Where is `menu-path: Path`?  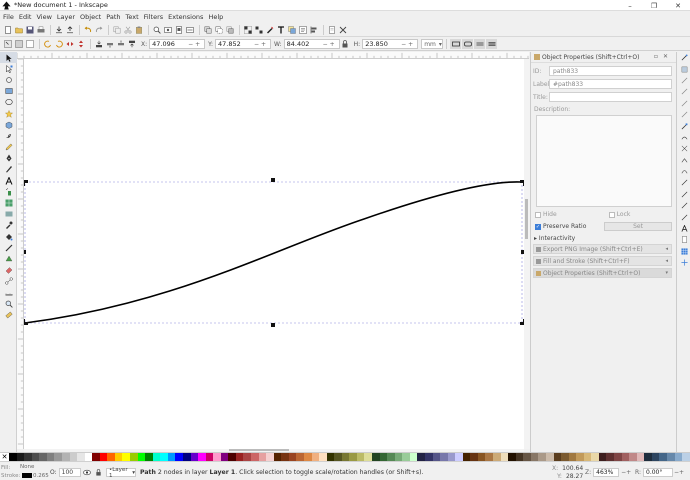
menu-path: Path is located at coordinates (113, 17).